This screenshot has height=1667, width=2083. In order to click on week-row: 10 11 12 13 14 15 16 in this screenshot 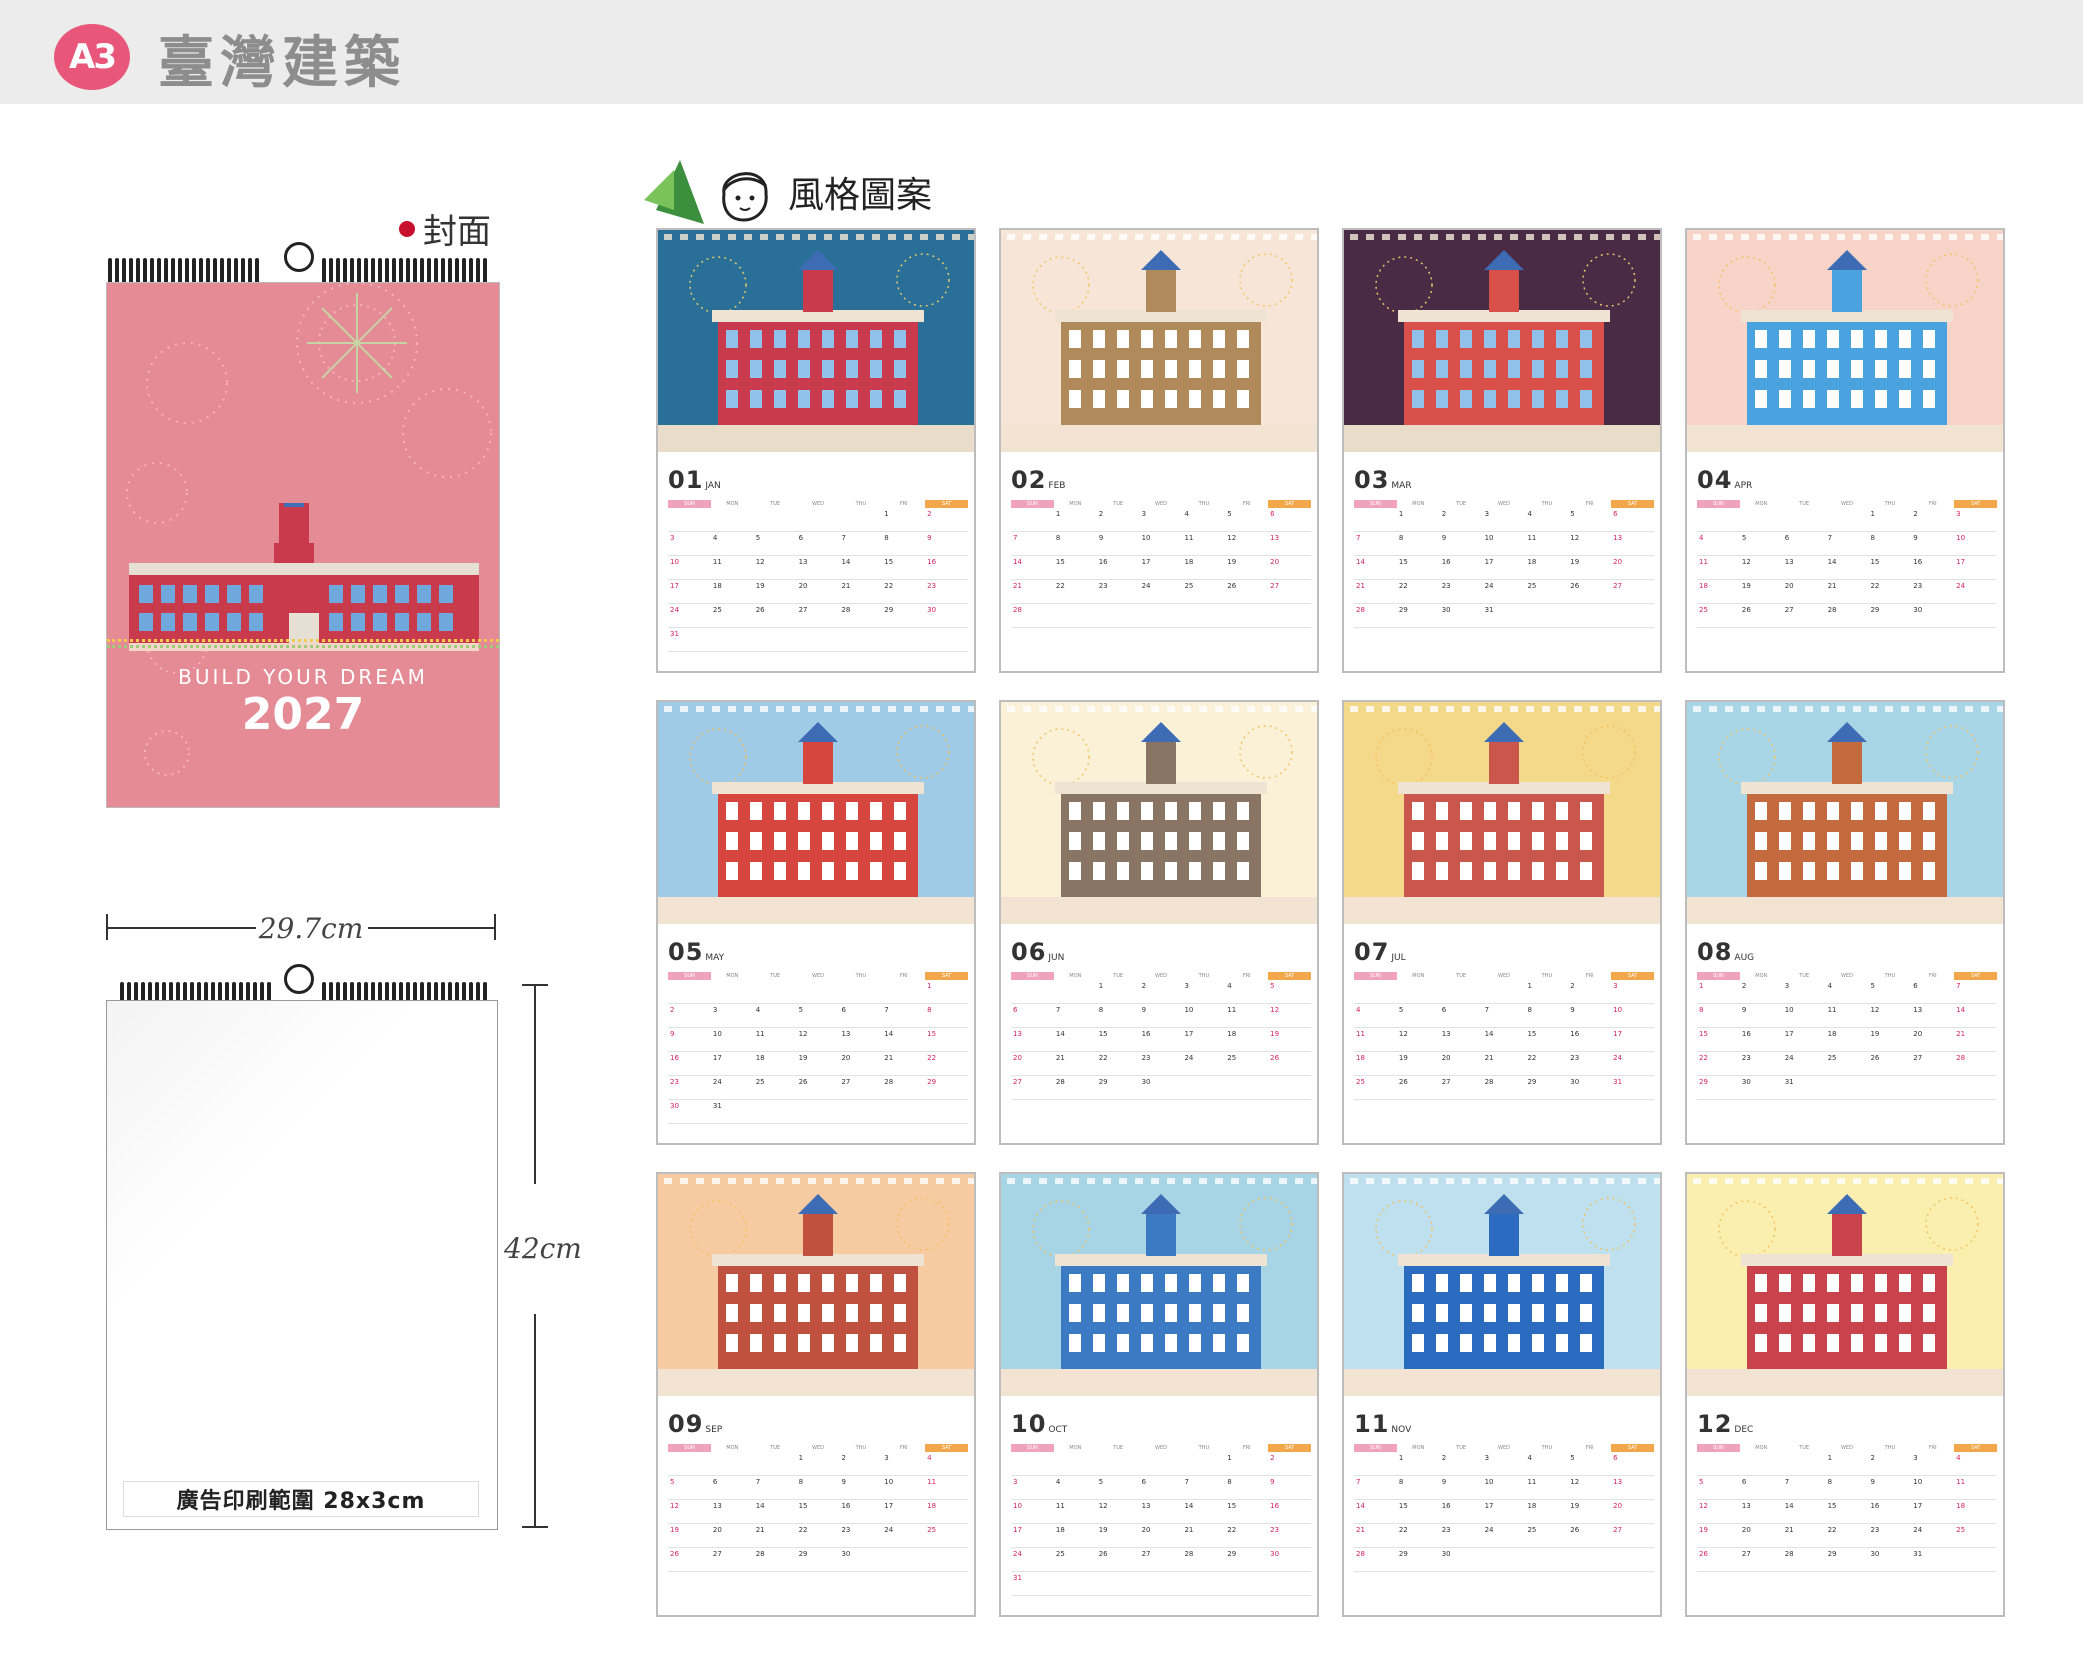, I will do `click(818, 568)`.